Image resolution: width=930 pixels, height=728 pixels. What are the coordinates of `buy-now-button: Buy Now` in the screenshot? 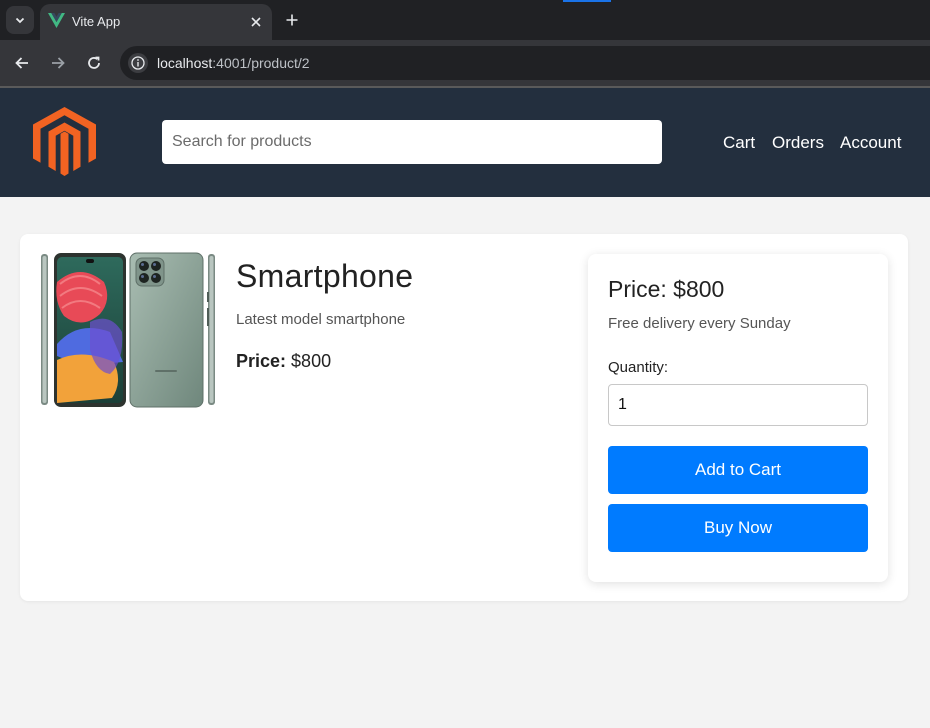 It's located at (738, 528).